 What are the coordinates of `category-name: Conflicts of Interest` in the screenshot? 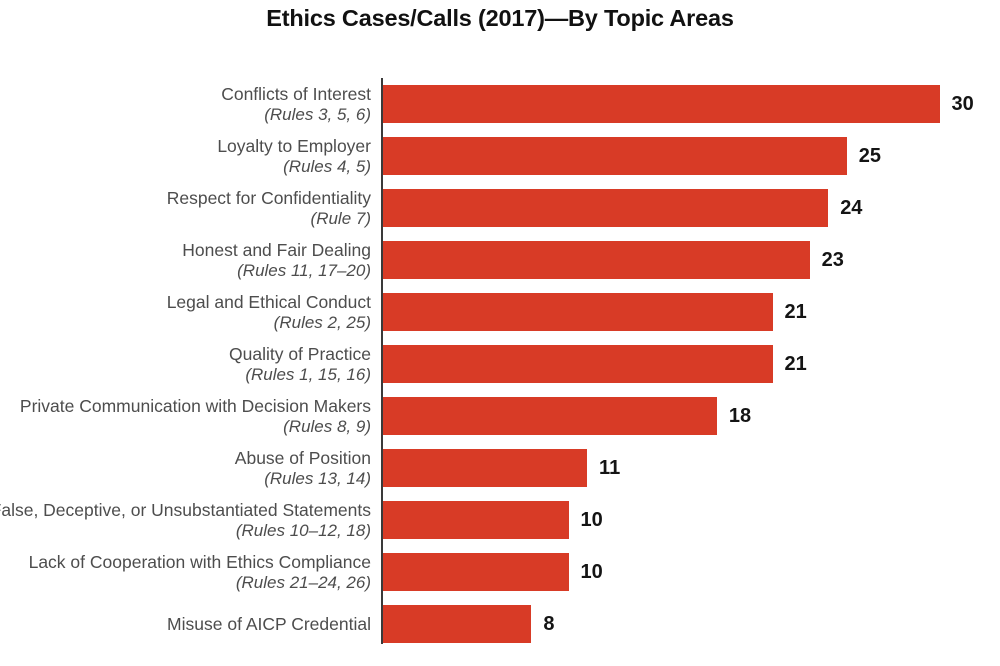 It's located at (296, 93).